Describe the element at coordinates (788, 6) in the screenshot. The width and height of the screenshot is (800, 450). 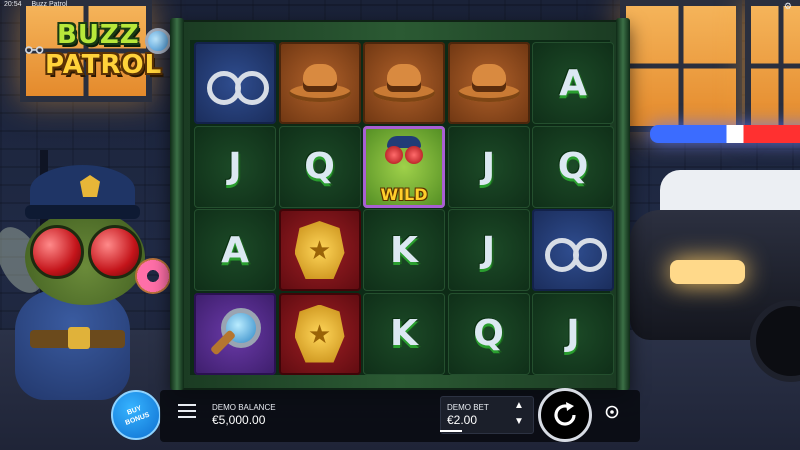
I see `settings-icon: ⚙` at that location.